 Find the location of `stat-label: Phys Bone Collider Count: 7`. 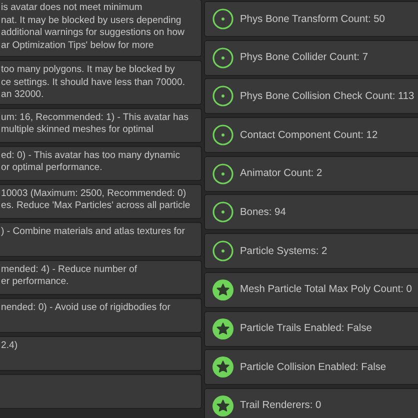

stat-label: Phys Bone Collider Count: 7 is located at coordinates (304, 58).